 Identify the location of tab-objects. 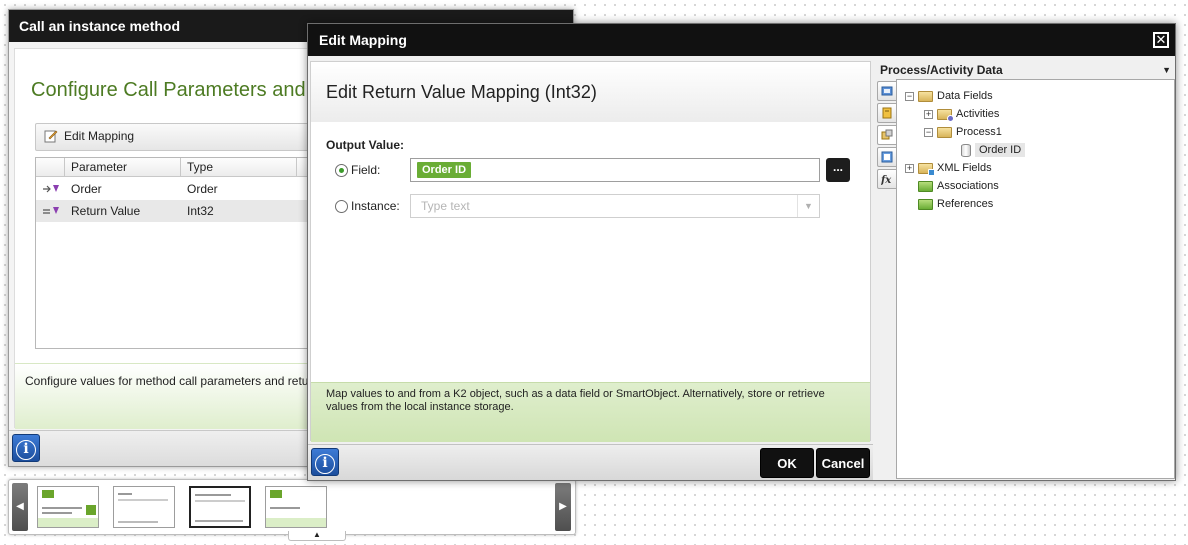
(887, 113).